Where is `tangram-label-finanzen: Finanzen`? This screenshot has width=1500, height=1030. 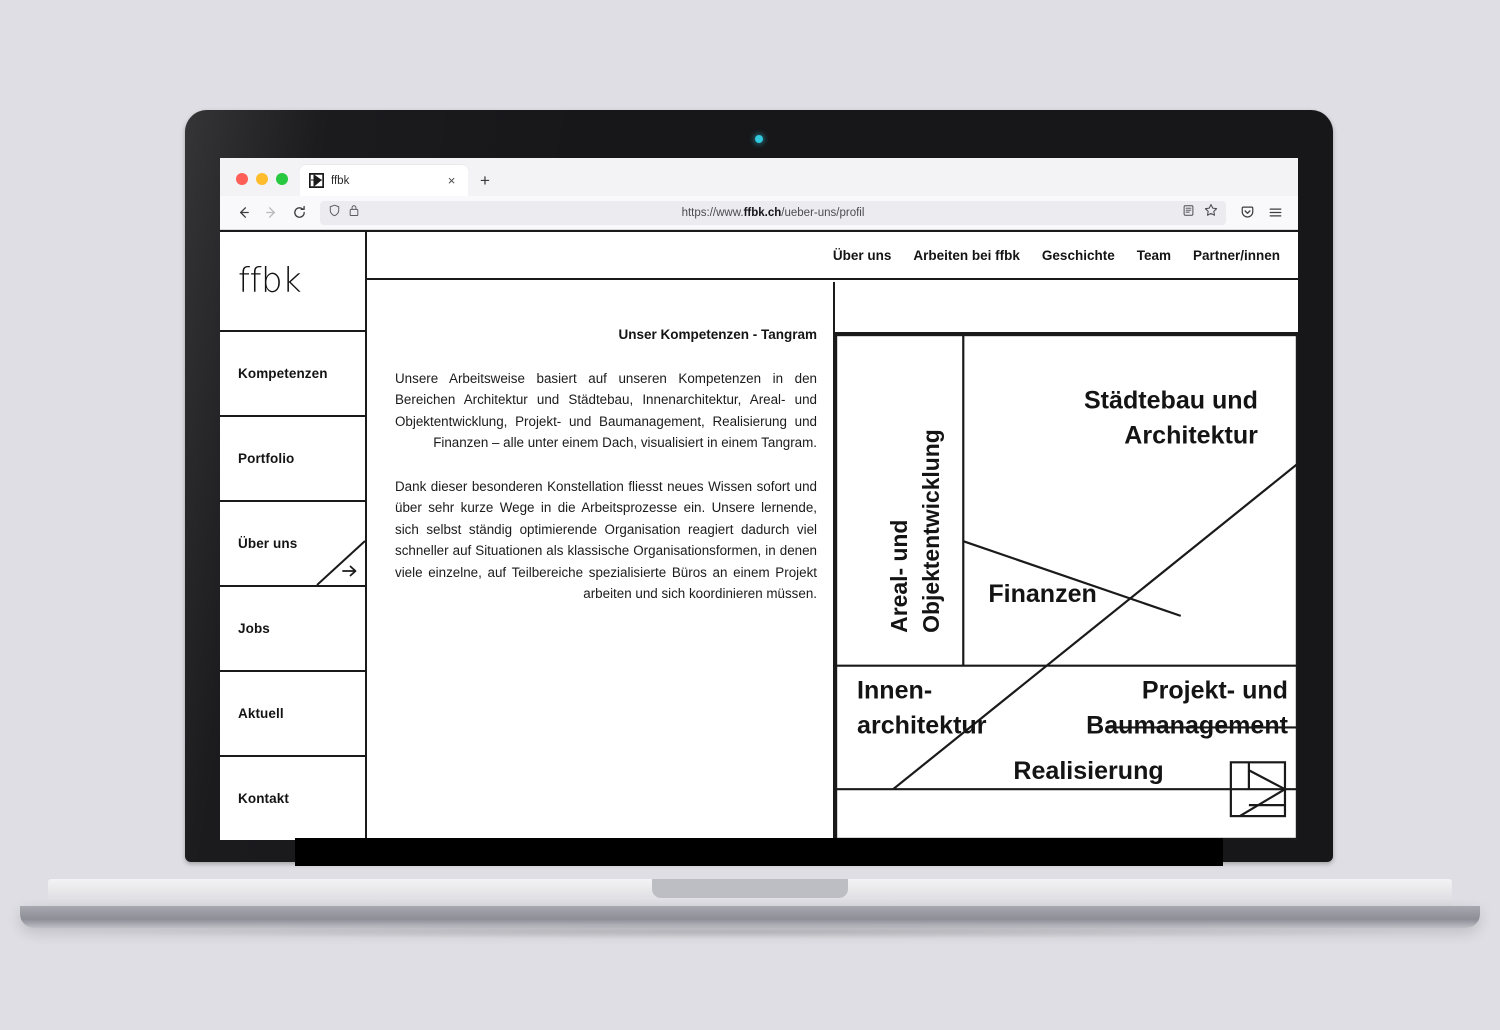
tangram-label-finanzen: Finanzen is located at coordinates (1042, 594).